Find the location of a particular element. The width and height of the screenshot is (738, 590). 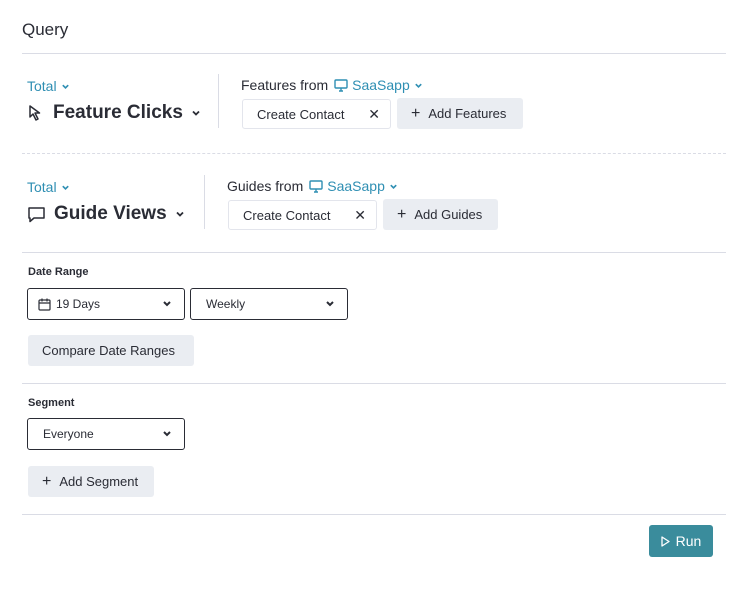

add-guides-label: Add Guides is located at coordinates (448, 214).